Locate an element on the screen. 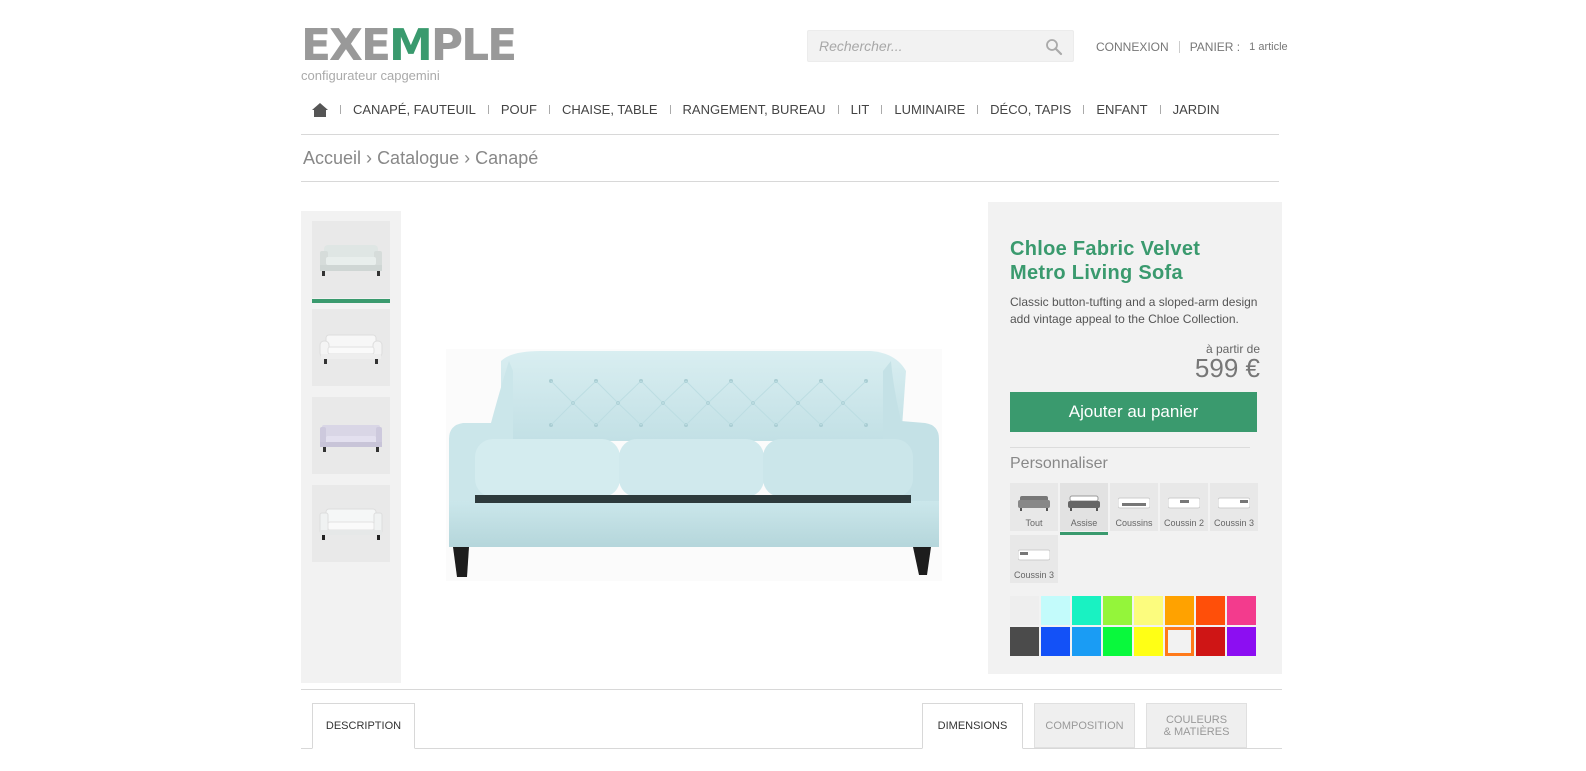 Image resolution: width=1586 pixels, height=771 pixels. nav-item-deco: DÉCO, TAPIS is located at coordinates (1030, 109).